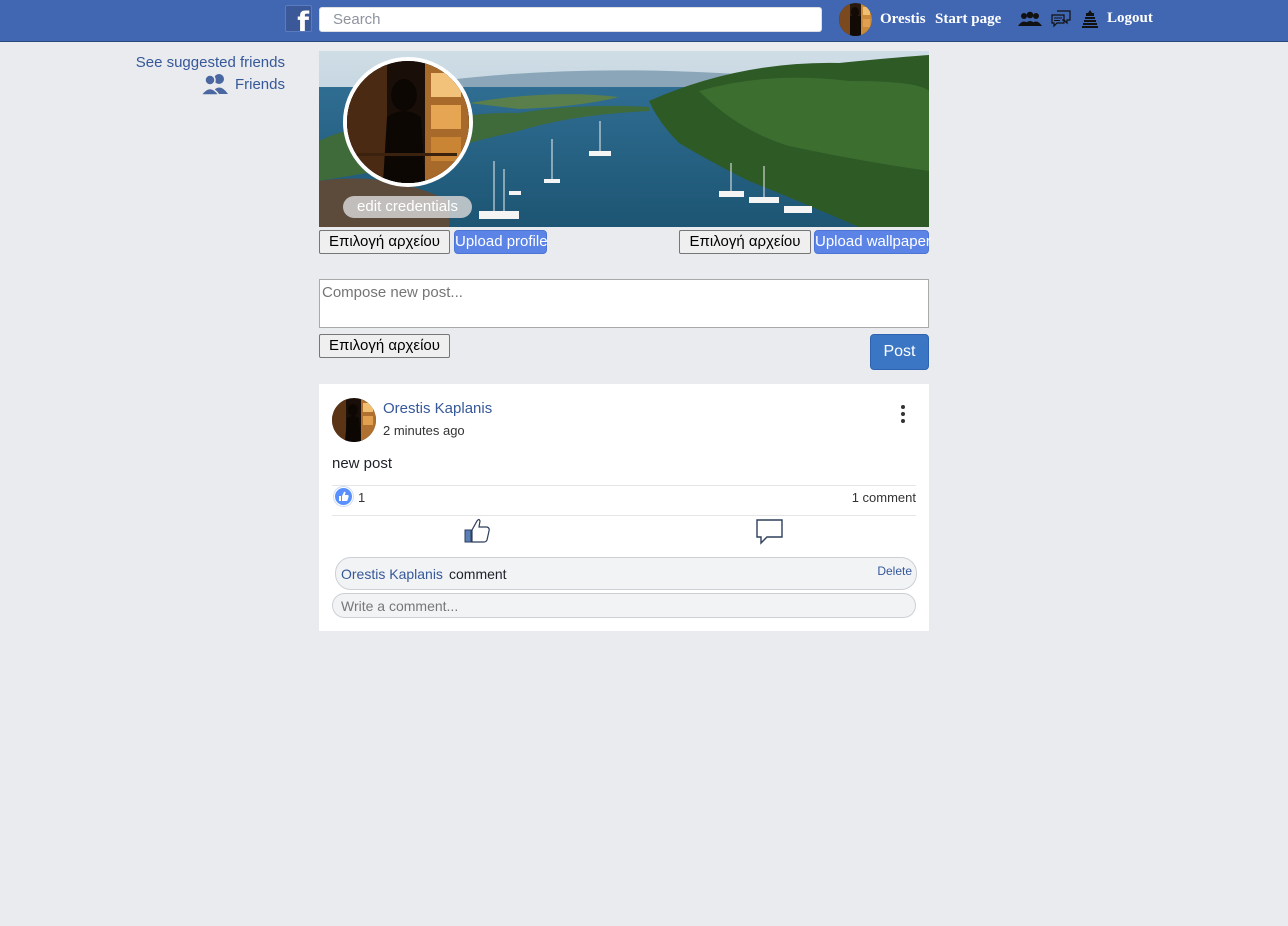 This screenshot has width=1288, height=926. What do you see at coordinates (362, 463) in the screenshot?
I see `post-text: new post` at bounding box center [362, 463].